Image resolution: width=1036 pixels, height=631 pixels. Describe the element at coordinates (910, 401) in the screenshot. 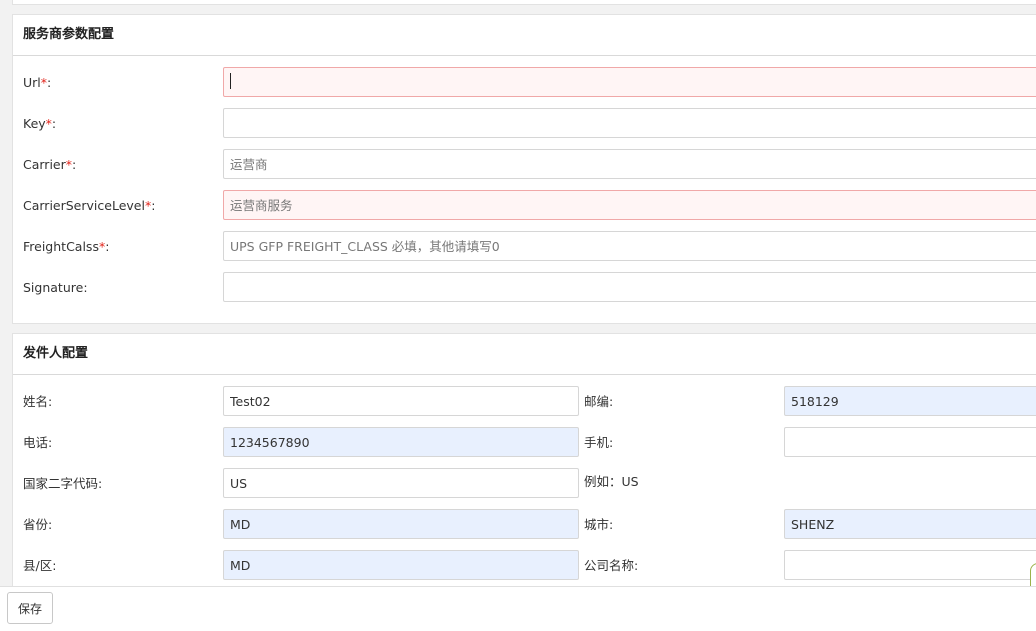

I see `zip-input` at that location.